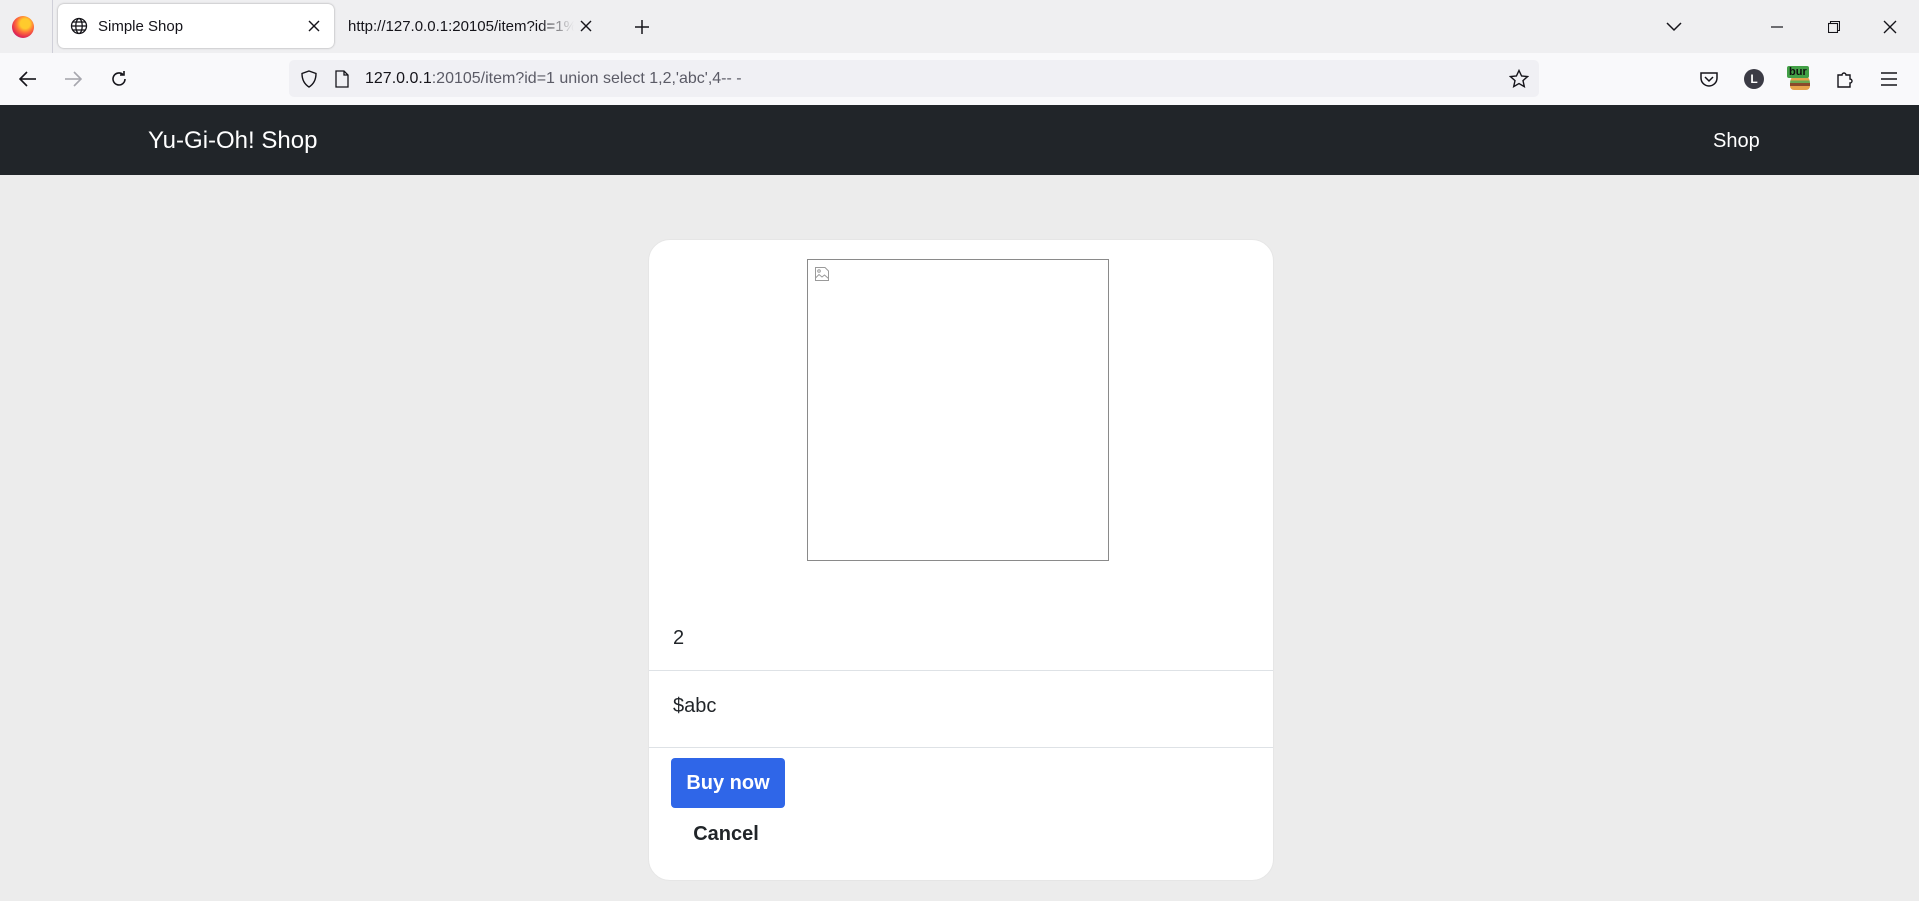 This screenshot has height=901, width=1919. Describe the element at coordinates (73, 79) in the screenshot. I see `forward-arrow-icon` at that location.